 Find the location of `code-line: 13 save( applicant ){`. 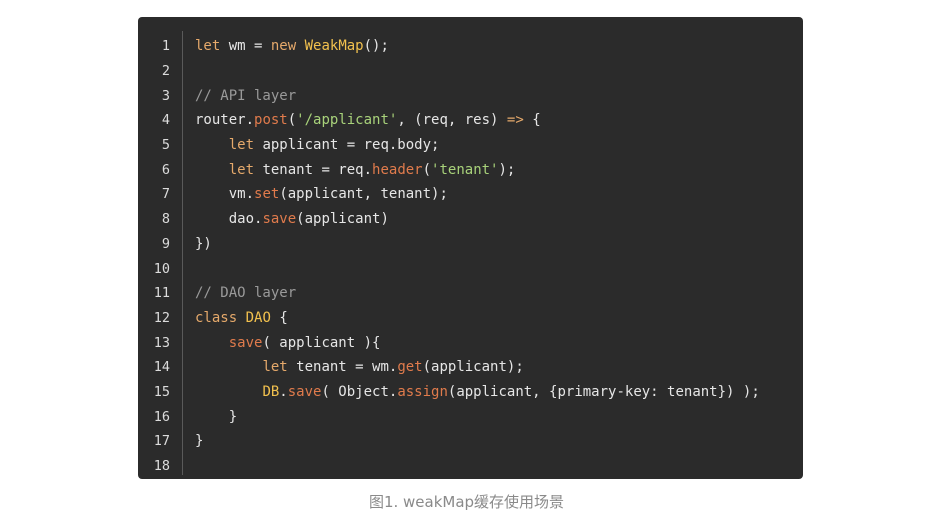

code-line: 13 save( applicant ){ is located at coordinates (470, 342).